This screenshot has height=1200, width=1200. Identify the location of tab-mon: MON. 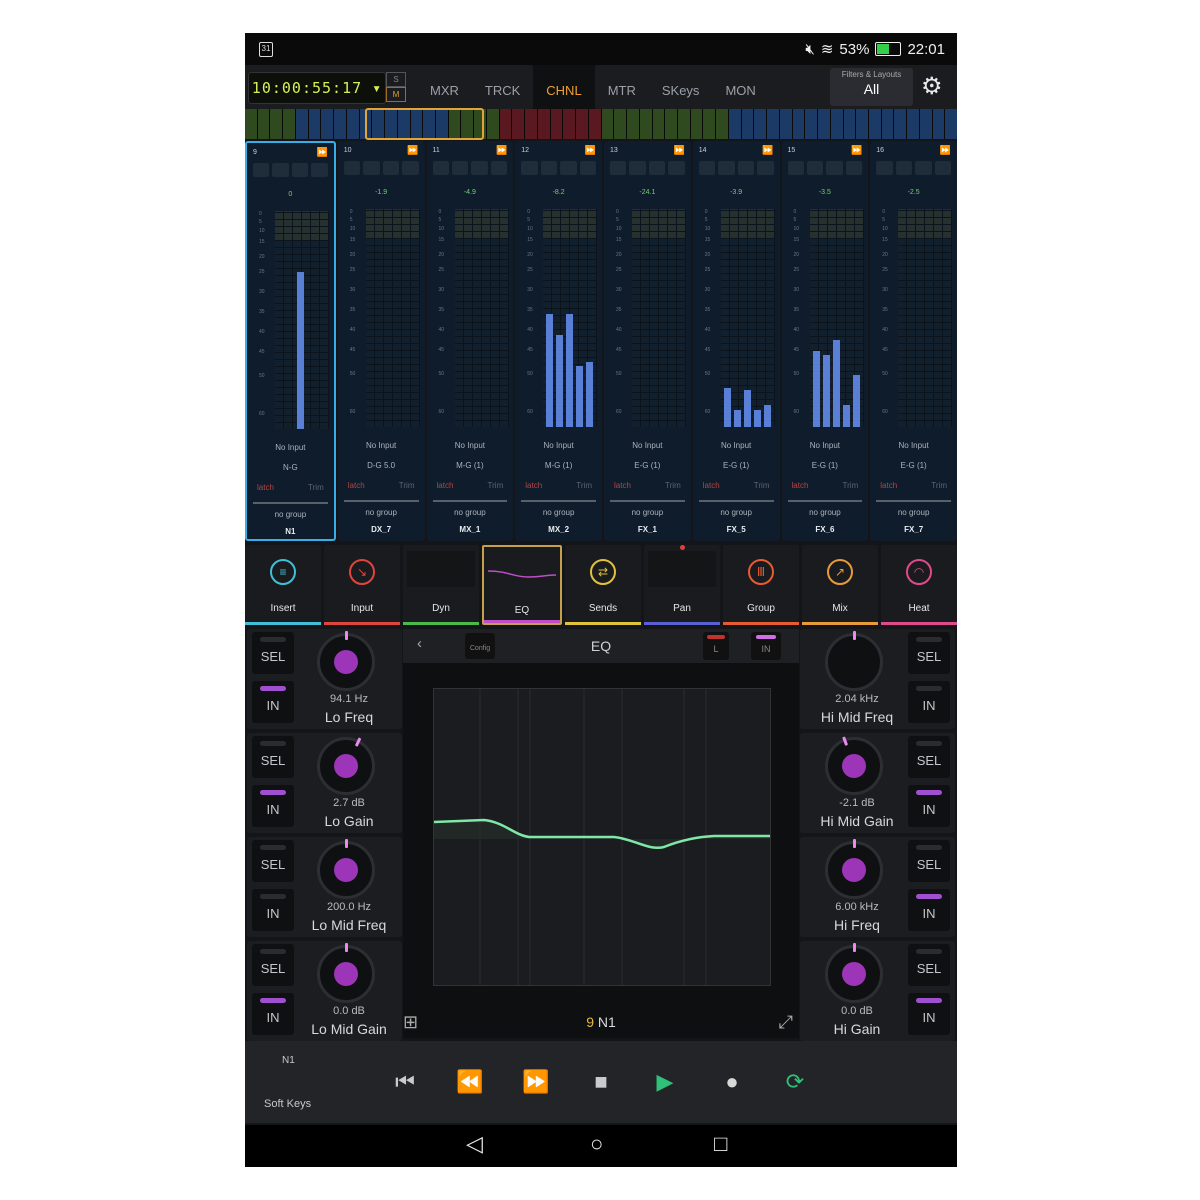
(740, 87).